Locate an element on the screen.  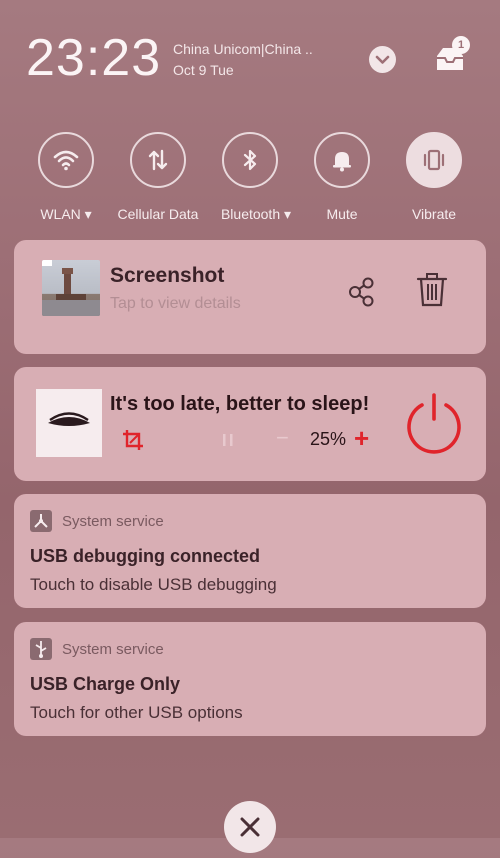
brightness-increase-button: + is located at coordinates (361, 438).